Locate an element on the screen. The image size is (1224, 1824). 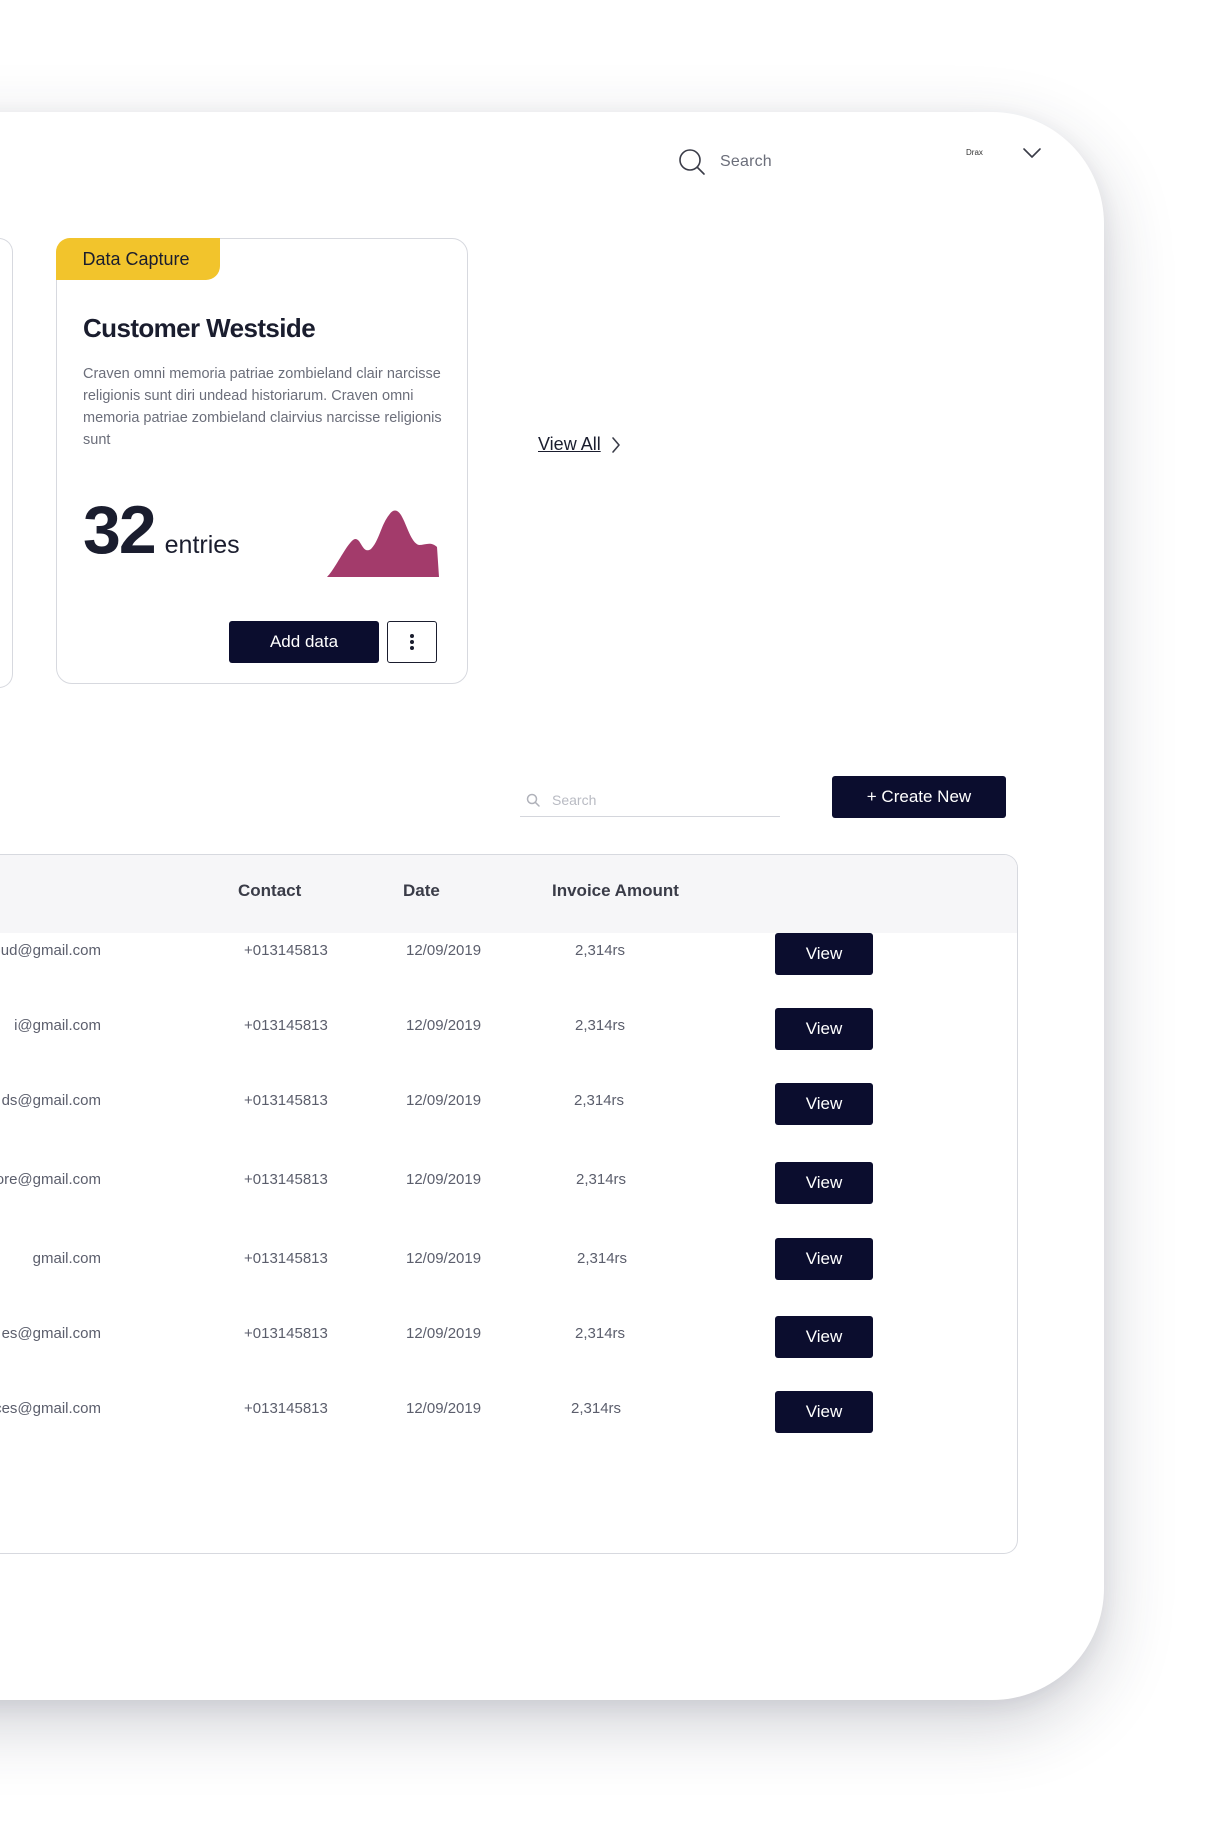
header-search: Search is located at coordinates (725, 162).